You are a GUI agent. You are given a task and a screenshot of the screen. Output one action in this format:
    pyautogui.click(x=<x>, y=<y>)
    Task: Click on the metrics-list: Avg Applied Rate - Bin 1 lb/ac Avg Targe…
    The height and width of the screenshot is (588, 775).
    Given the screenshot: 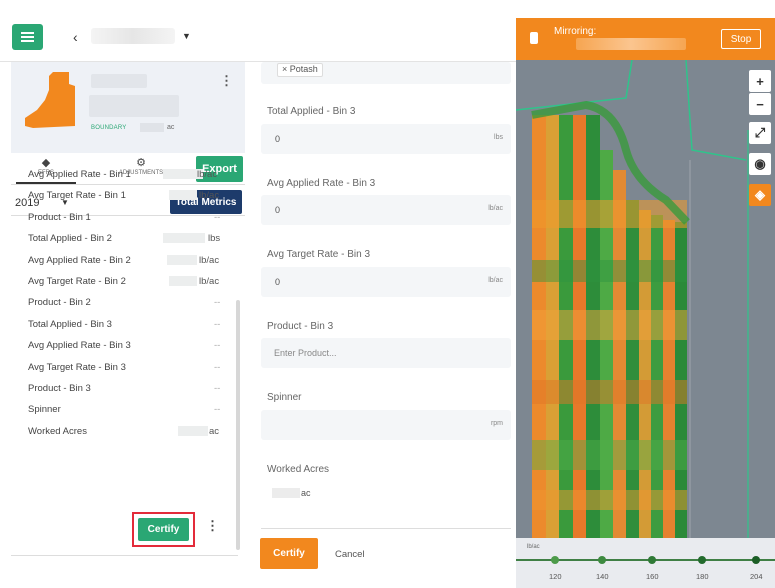 What is the action you would take?
    pyautogui.click(x=124, y=306)
    